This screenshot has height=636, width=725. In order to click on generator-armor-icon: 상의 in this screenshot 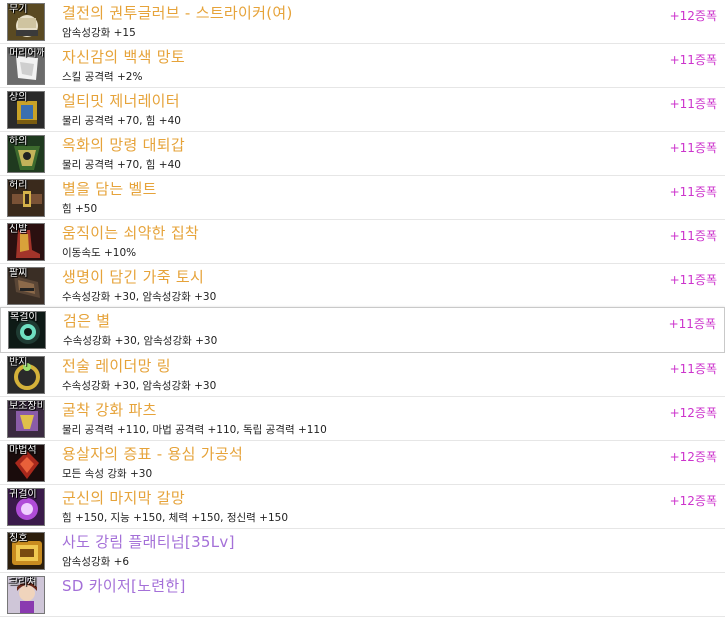, I will do `click(26, 110)`.